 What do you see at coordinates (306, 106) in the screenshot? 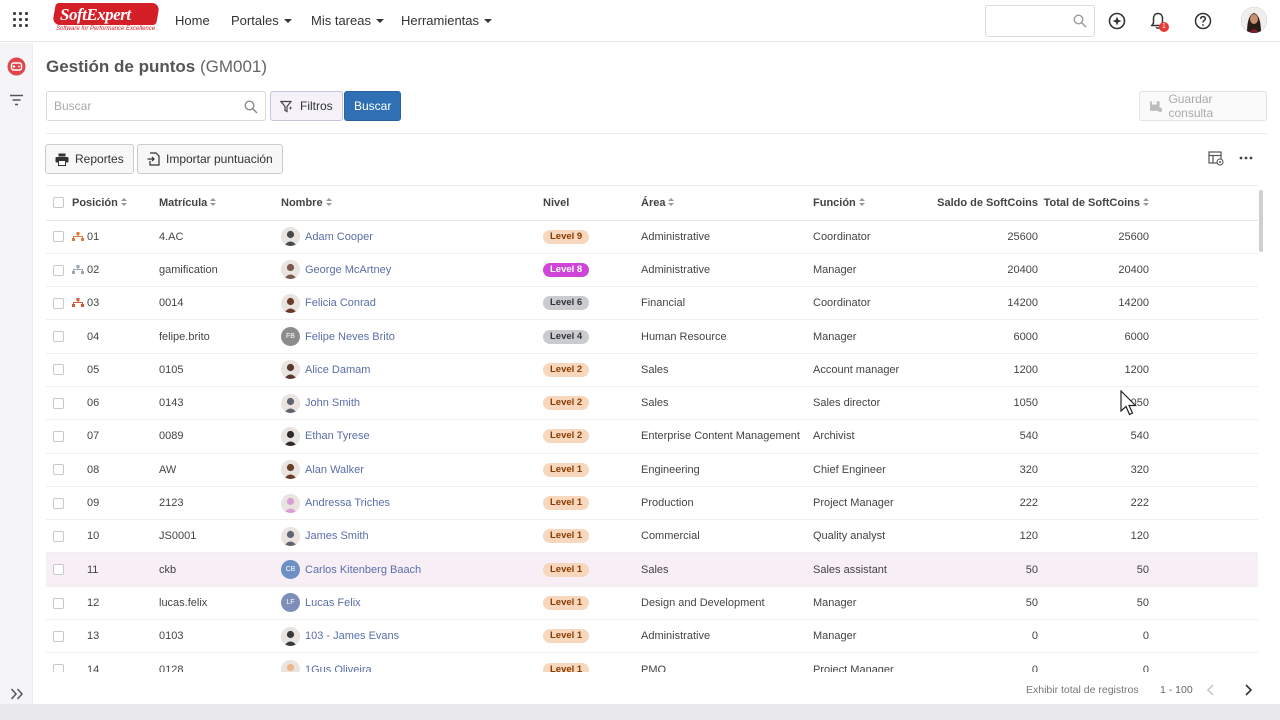
I see `filters-button: Filtros` at bounding box center [306, 106].